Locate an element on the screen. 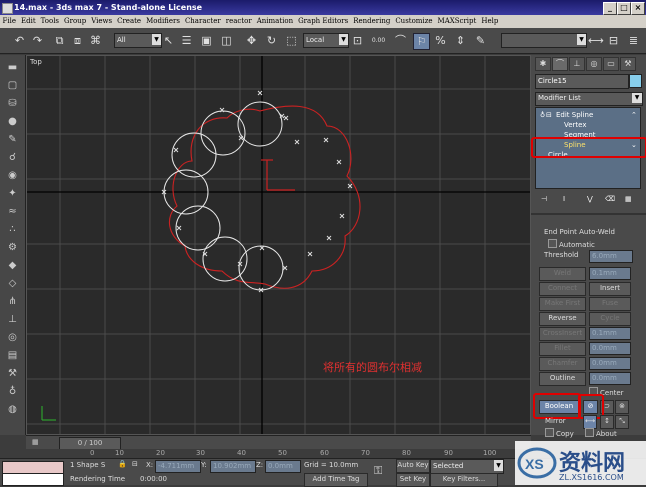 This screenshot has height=487, width=646. z-coordinate-field: 0.0mm is located at coordinates (283, 466).